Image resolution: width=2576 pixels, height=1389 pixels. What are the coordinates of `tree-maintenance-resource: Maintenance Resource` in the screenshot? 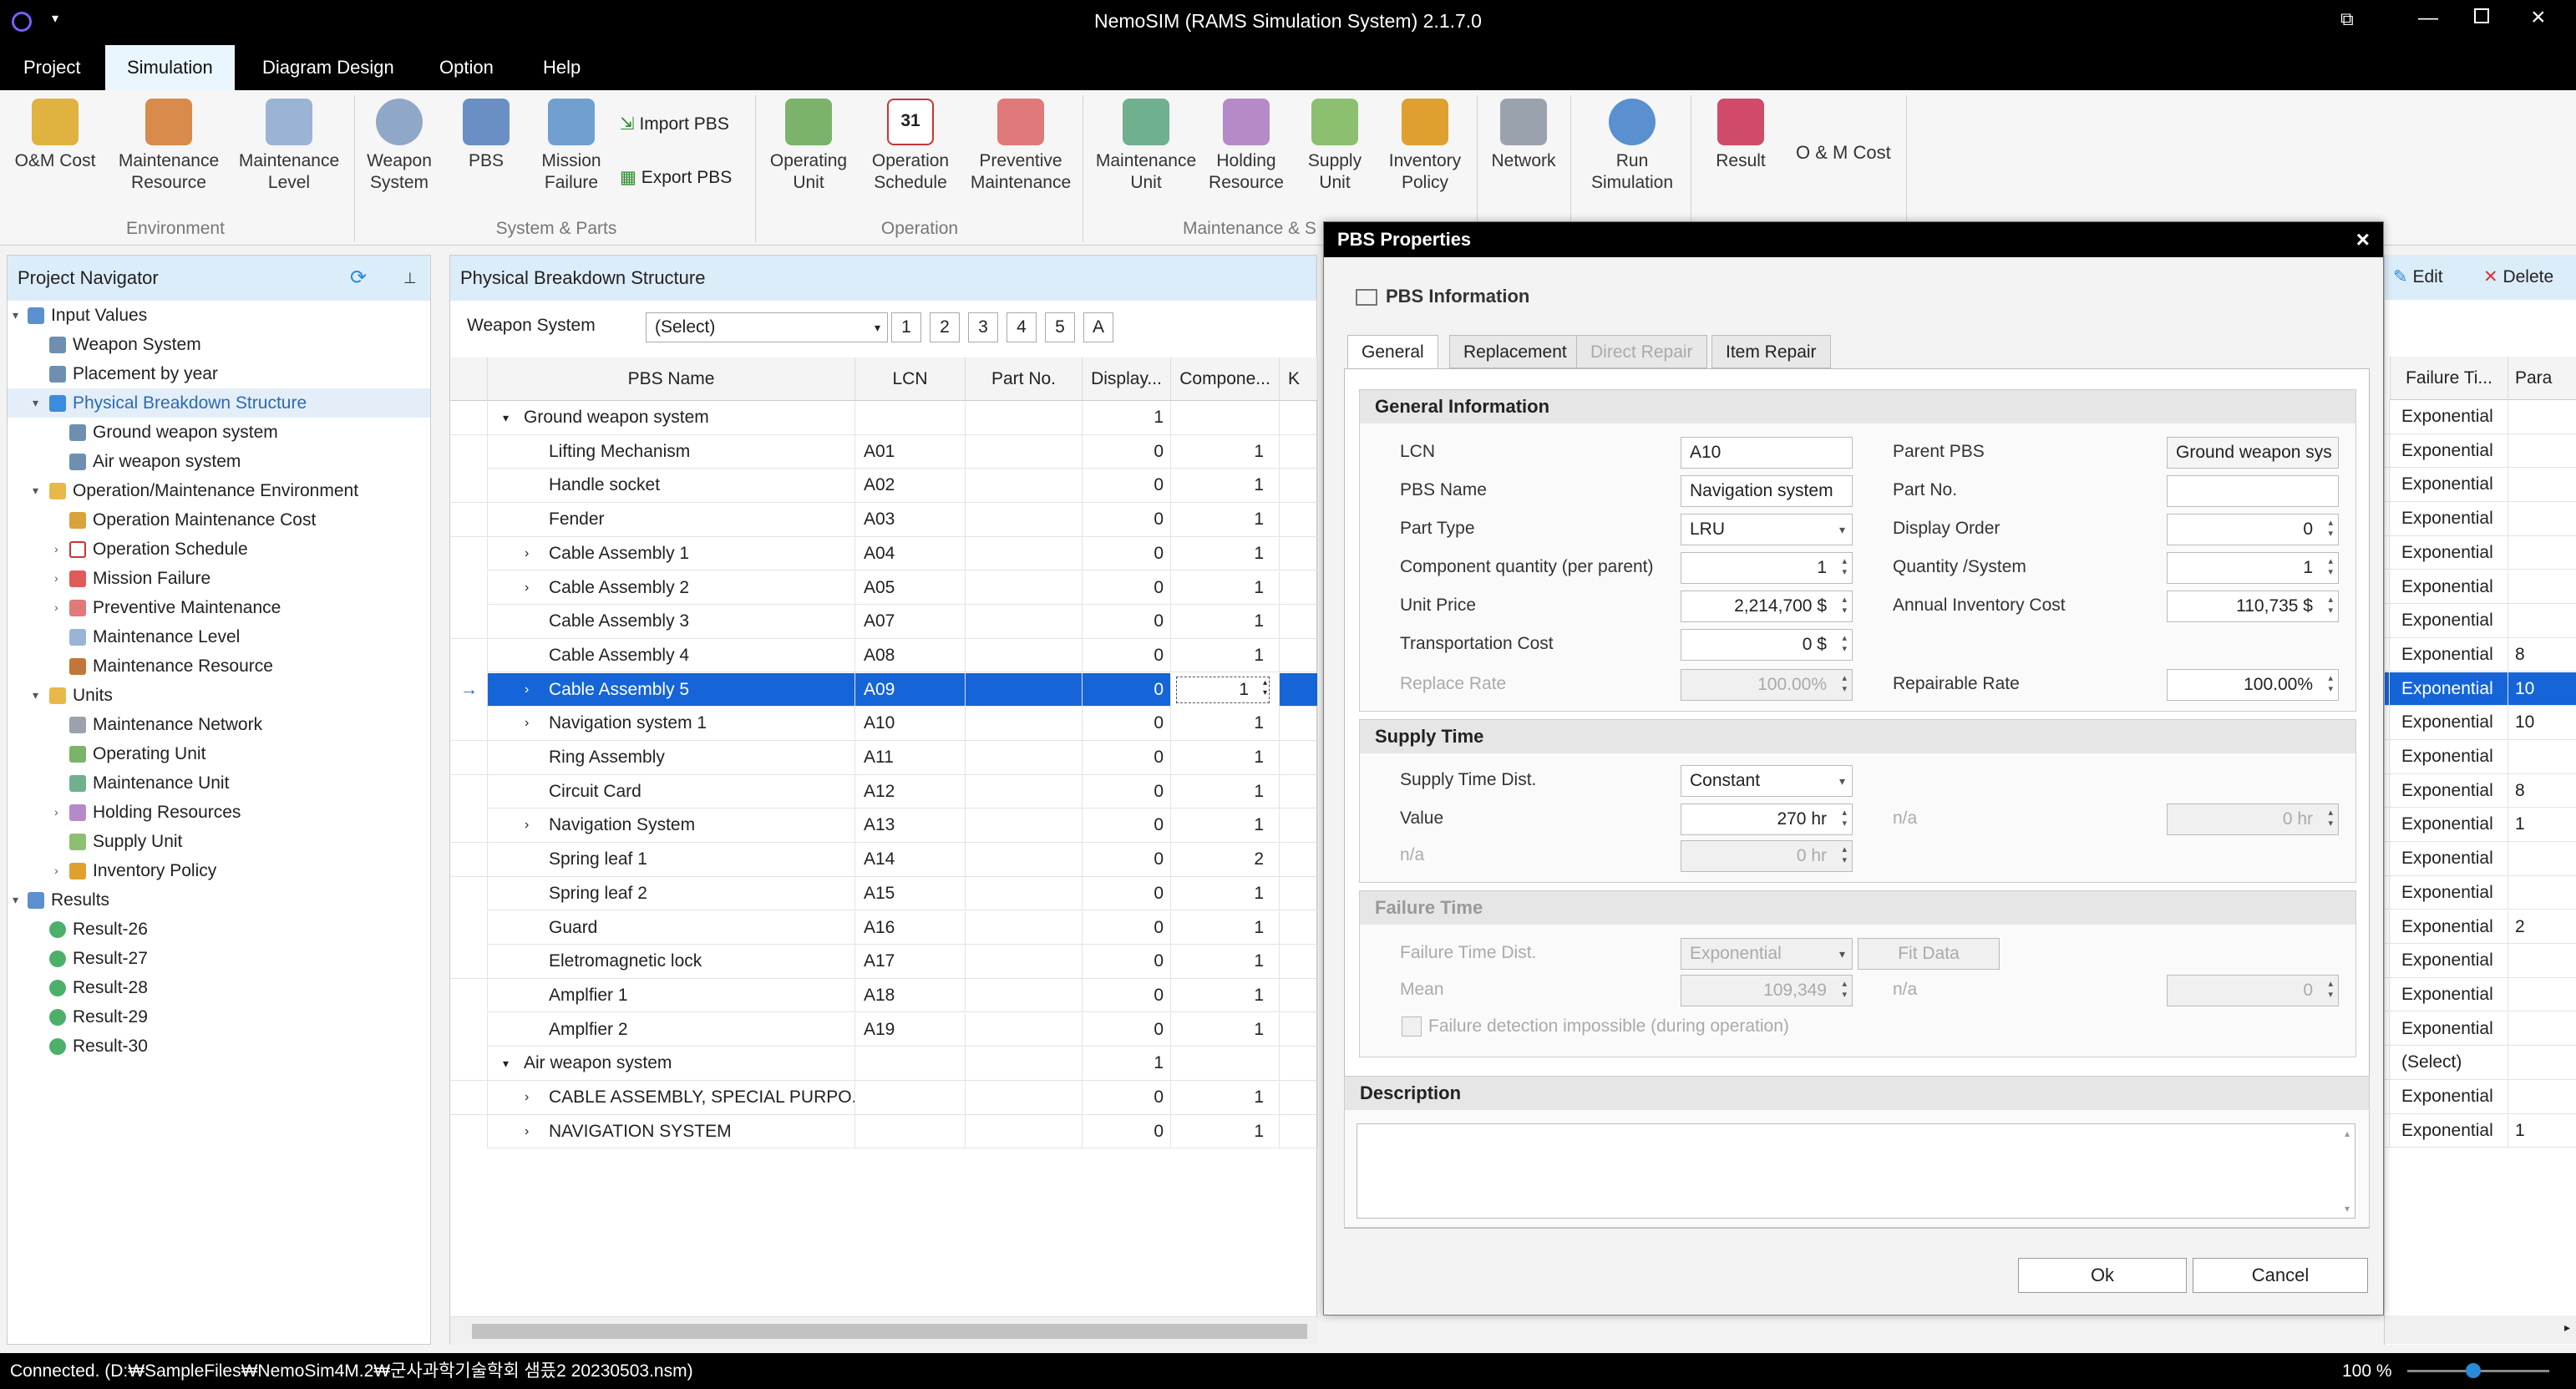 It's located at (219, 666).